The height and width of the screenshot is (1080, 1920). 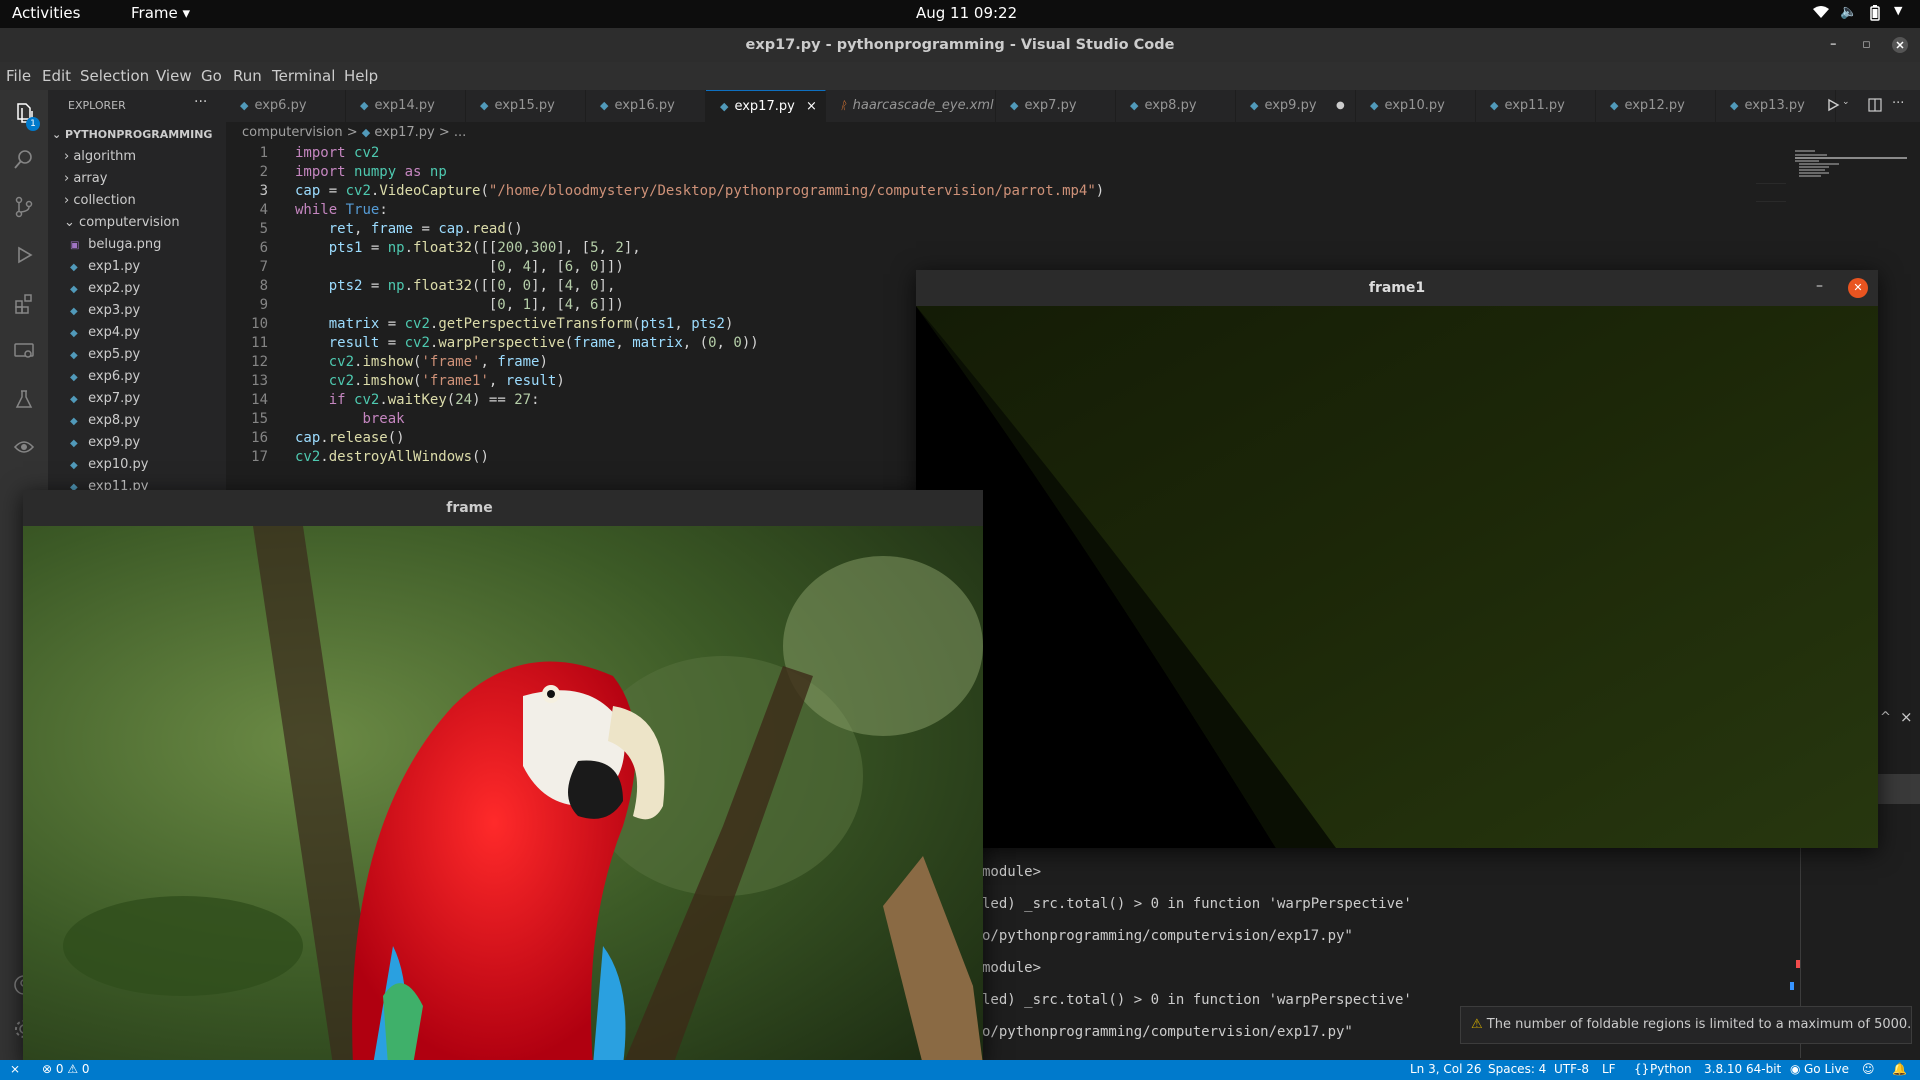 I want to click on close-window-icon: ✕, so click(x=1858, y=288).